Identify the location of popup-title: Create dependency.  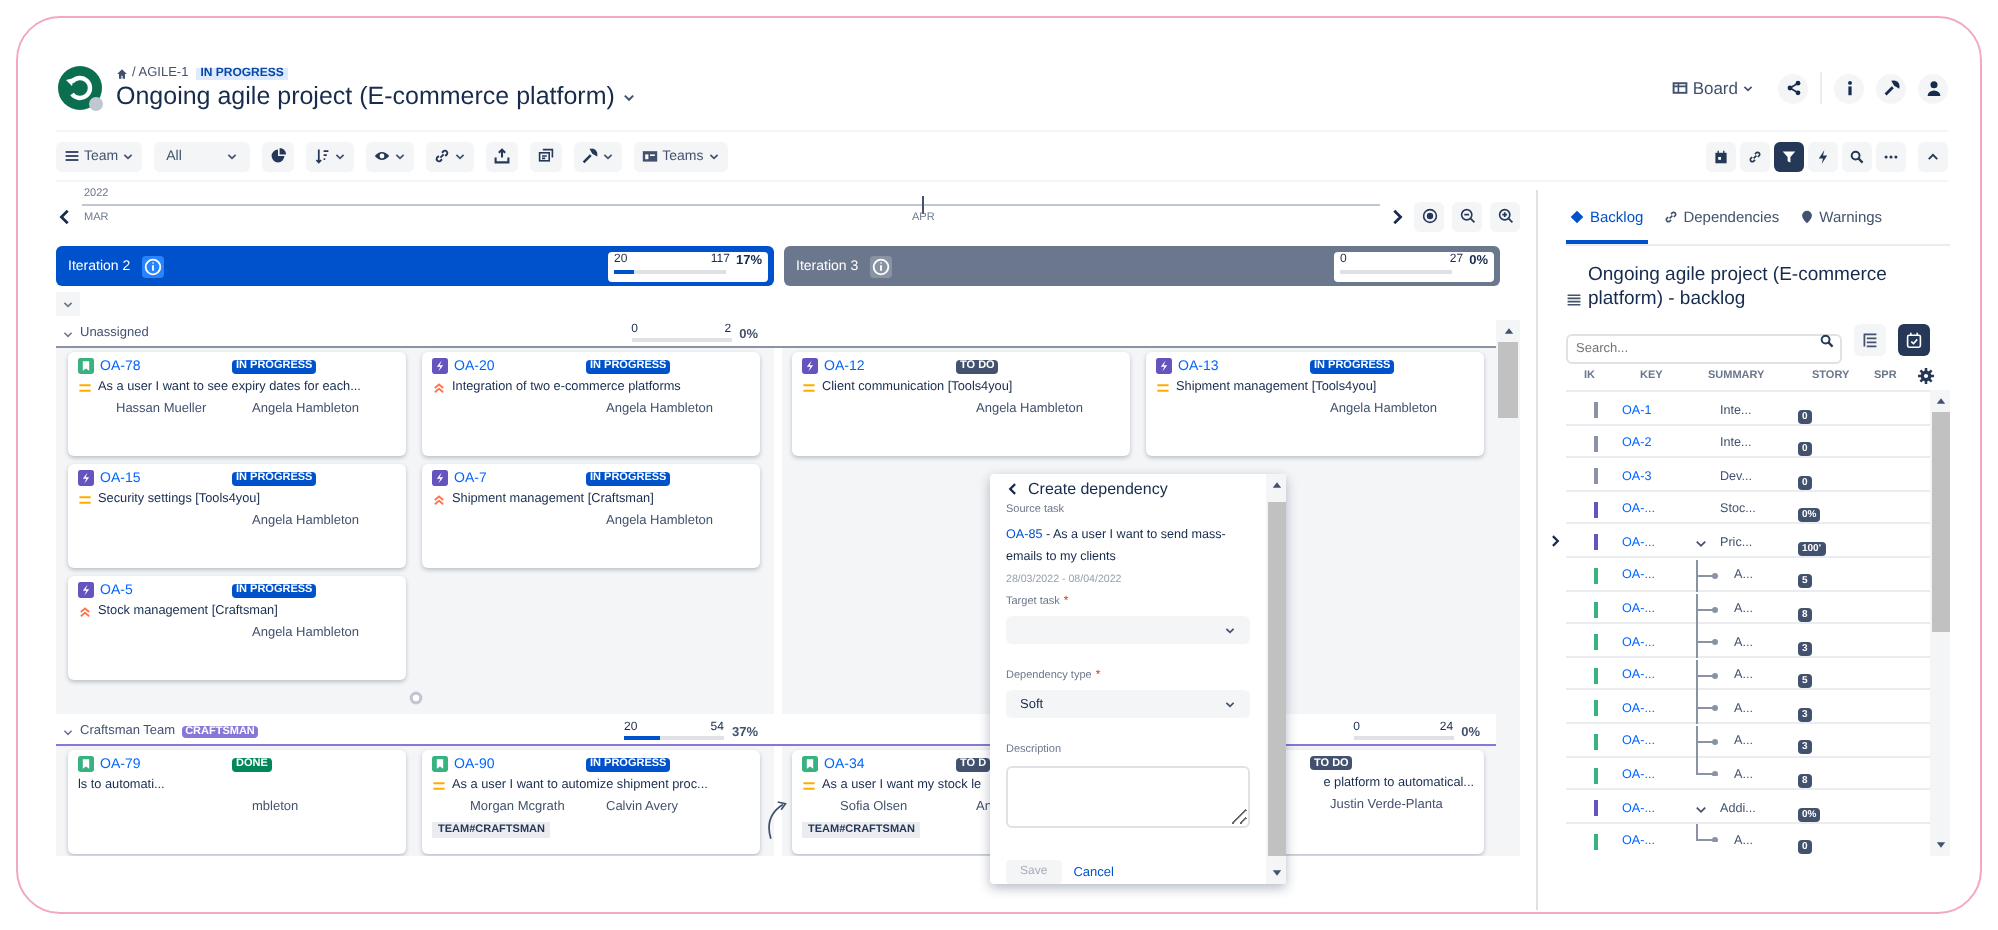
(1098, 489).